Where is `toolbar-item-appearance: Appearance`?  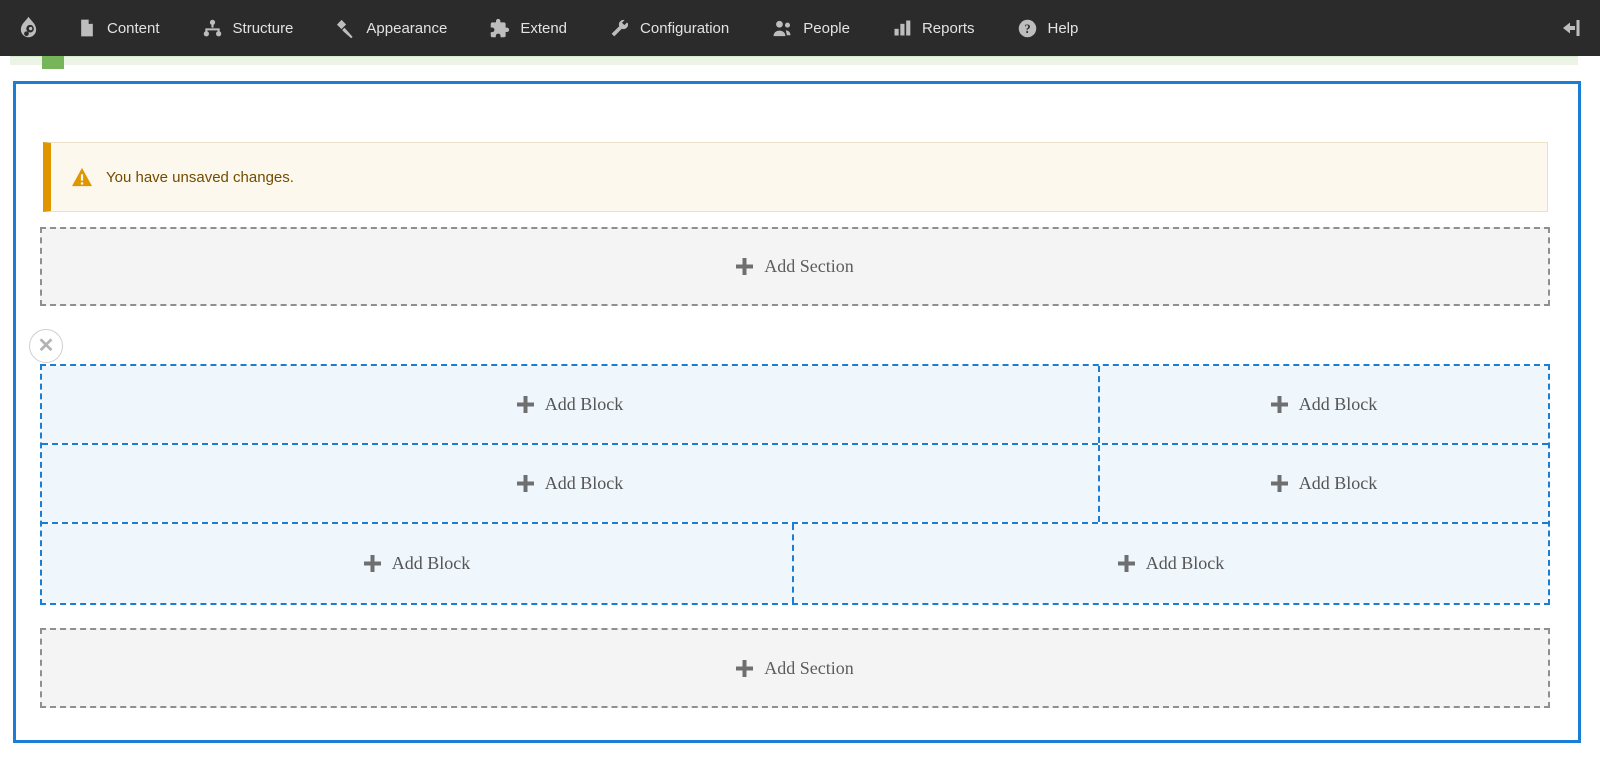
toolbar-item-appearance: Appearance is located at coordinates (391, 28).